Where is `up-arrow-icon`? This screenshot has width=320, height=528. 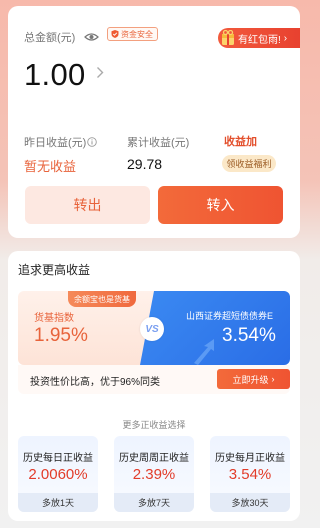
up-arrow-icon is located at coordinates (204, 352).